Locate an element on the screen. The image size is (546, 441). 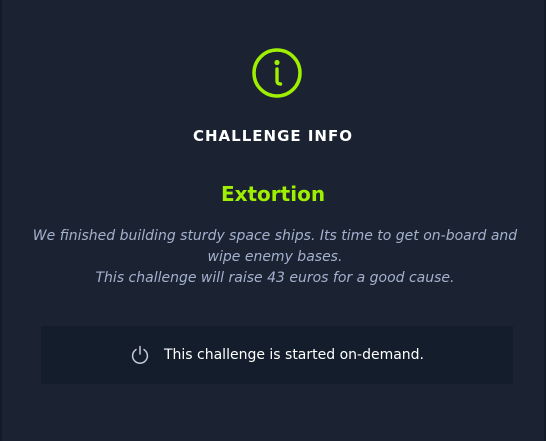
section-heading: CHALLENGE INFO is located at coordinates (272, 136).